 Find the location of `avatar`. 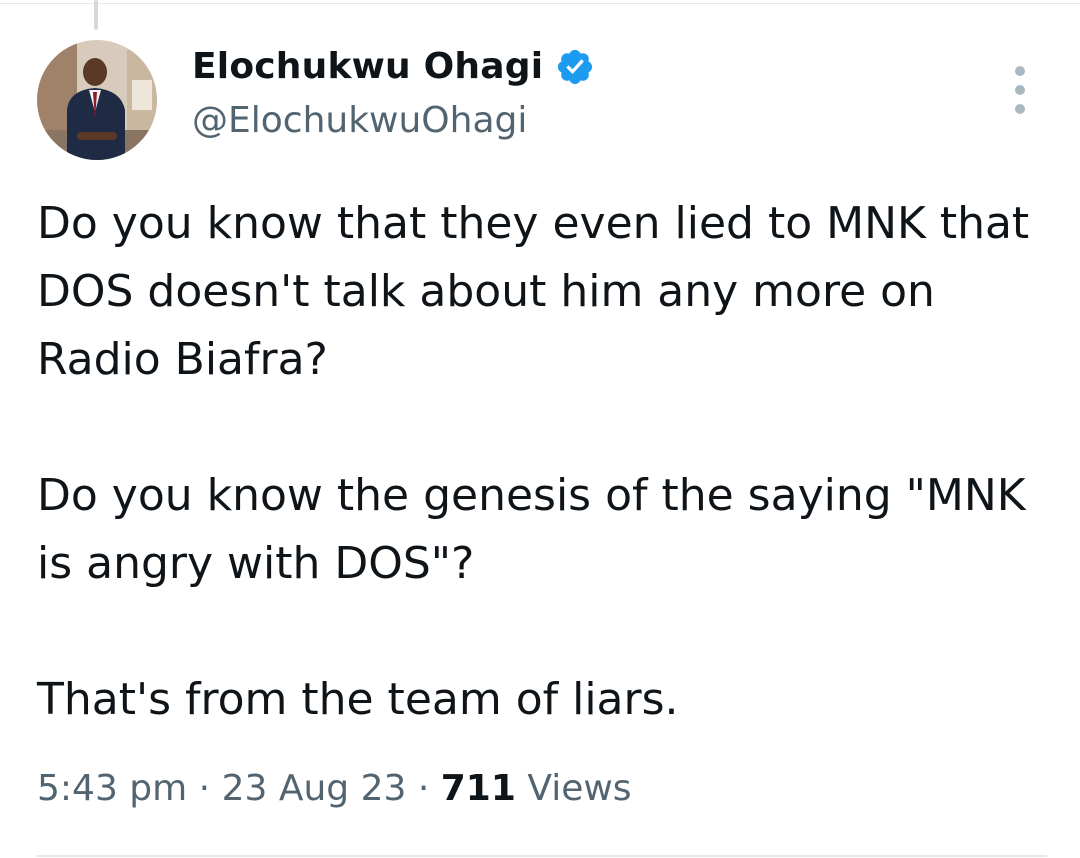

avatar is located at coordinates (97, 100).